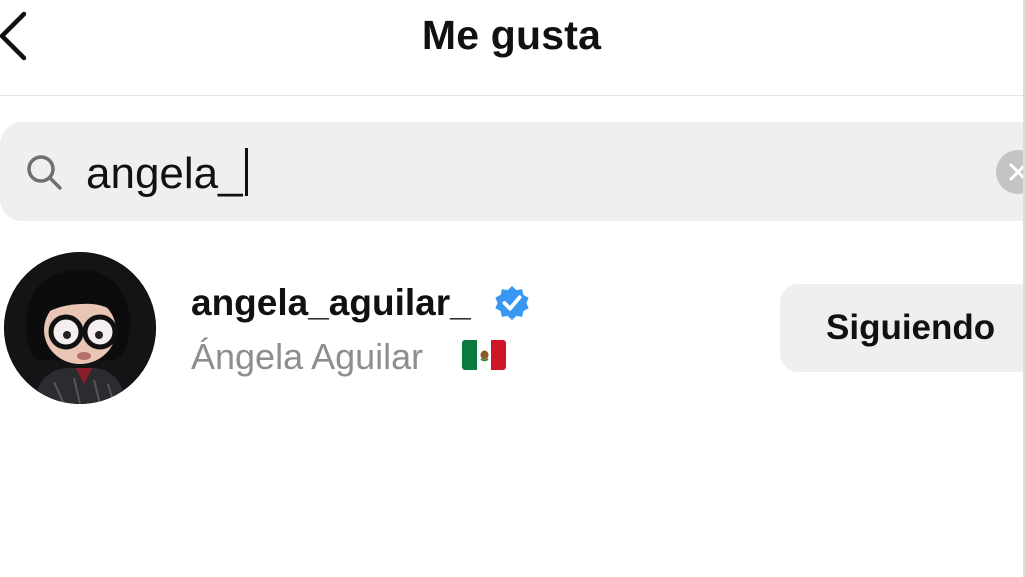 The height and width of the screenshot is (577, 1025). I want to click on search-input: angela_, so click(167, 173).